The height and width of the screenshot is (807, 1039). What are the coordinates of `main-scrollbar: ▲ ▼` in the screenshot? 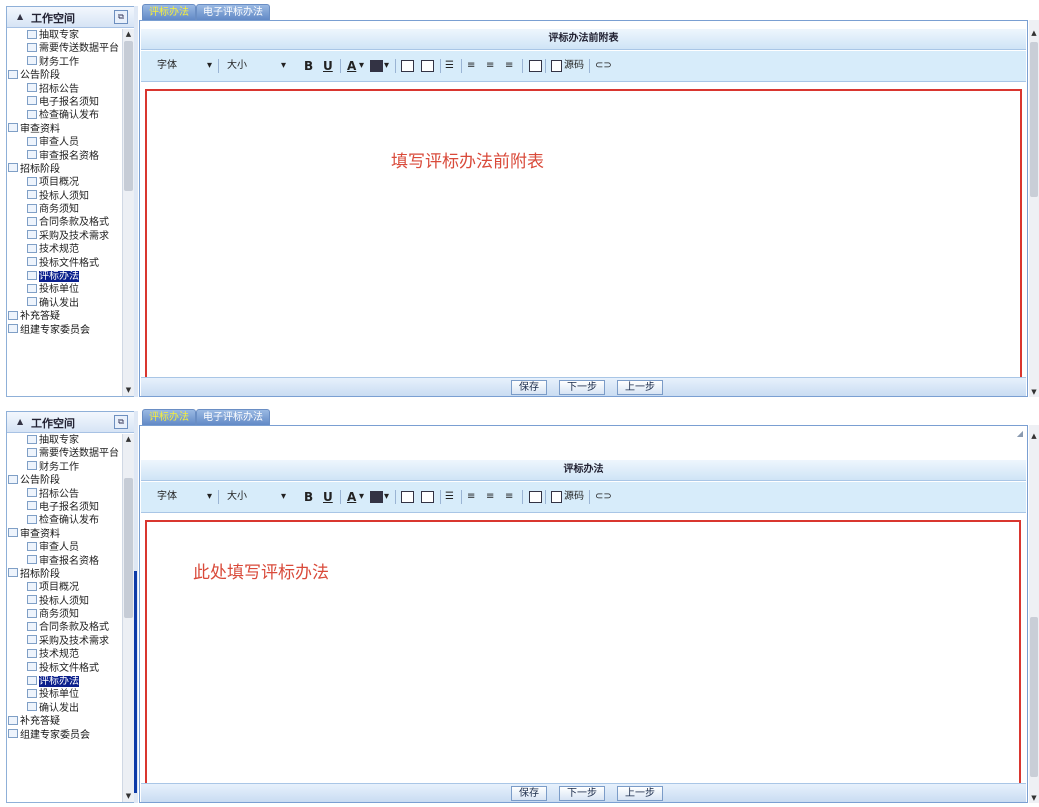 It's located at (1034, 614).